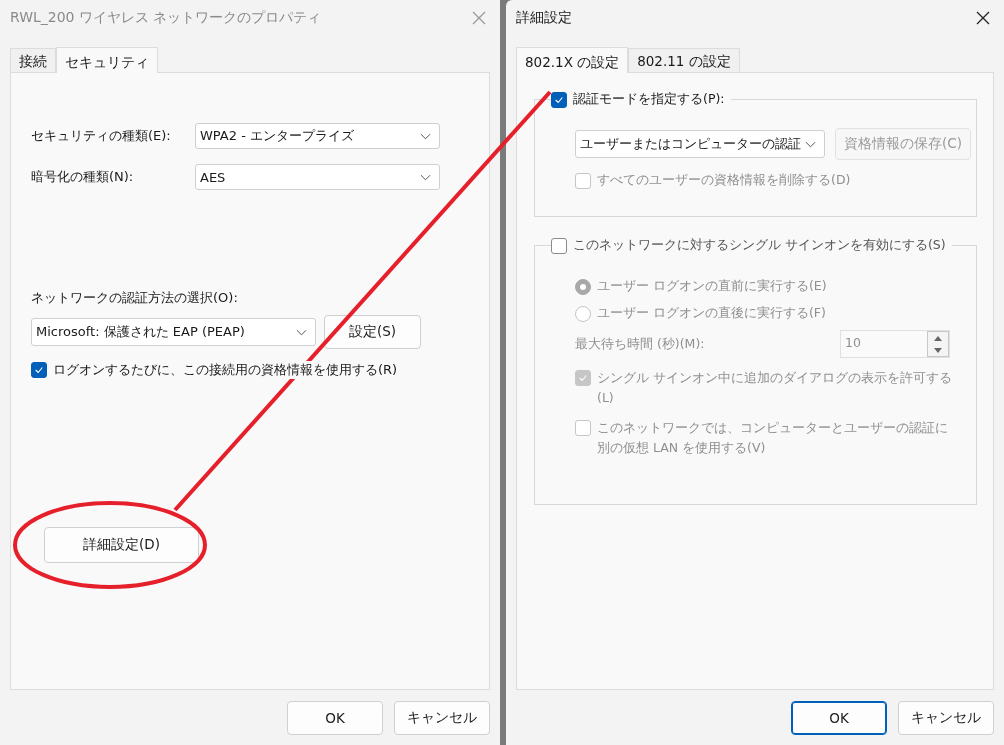  I want to click on dropdown: AES, so click(317, 177).